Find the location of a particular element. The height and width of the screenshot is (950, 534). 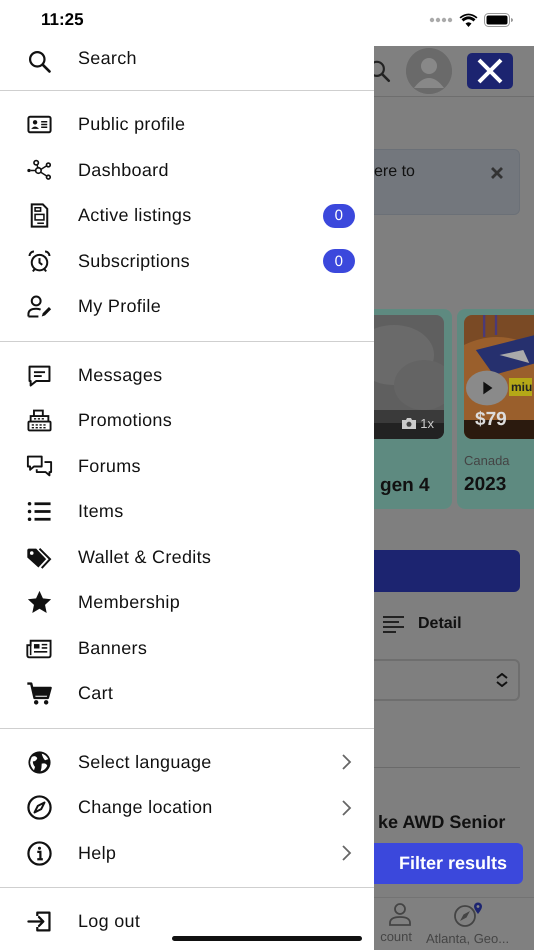

wifi-icon is located at coordinates (468, 20).